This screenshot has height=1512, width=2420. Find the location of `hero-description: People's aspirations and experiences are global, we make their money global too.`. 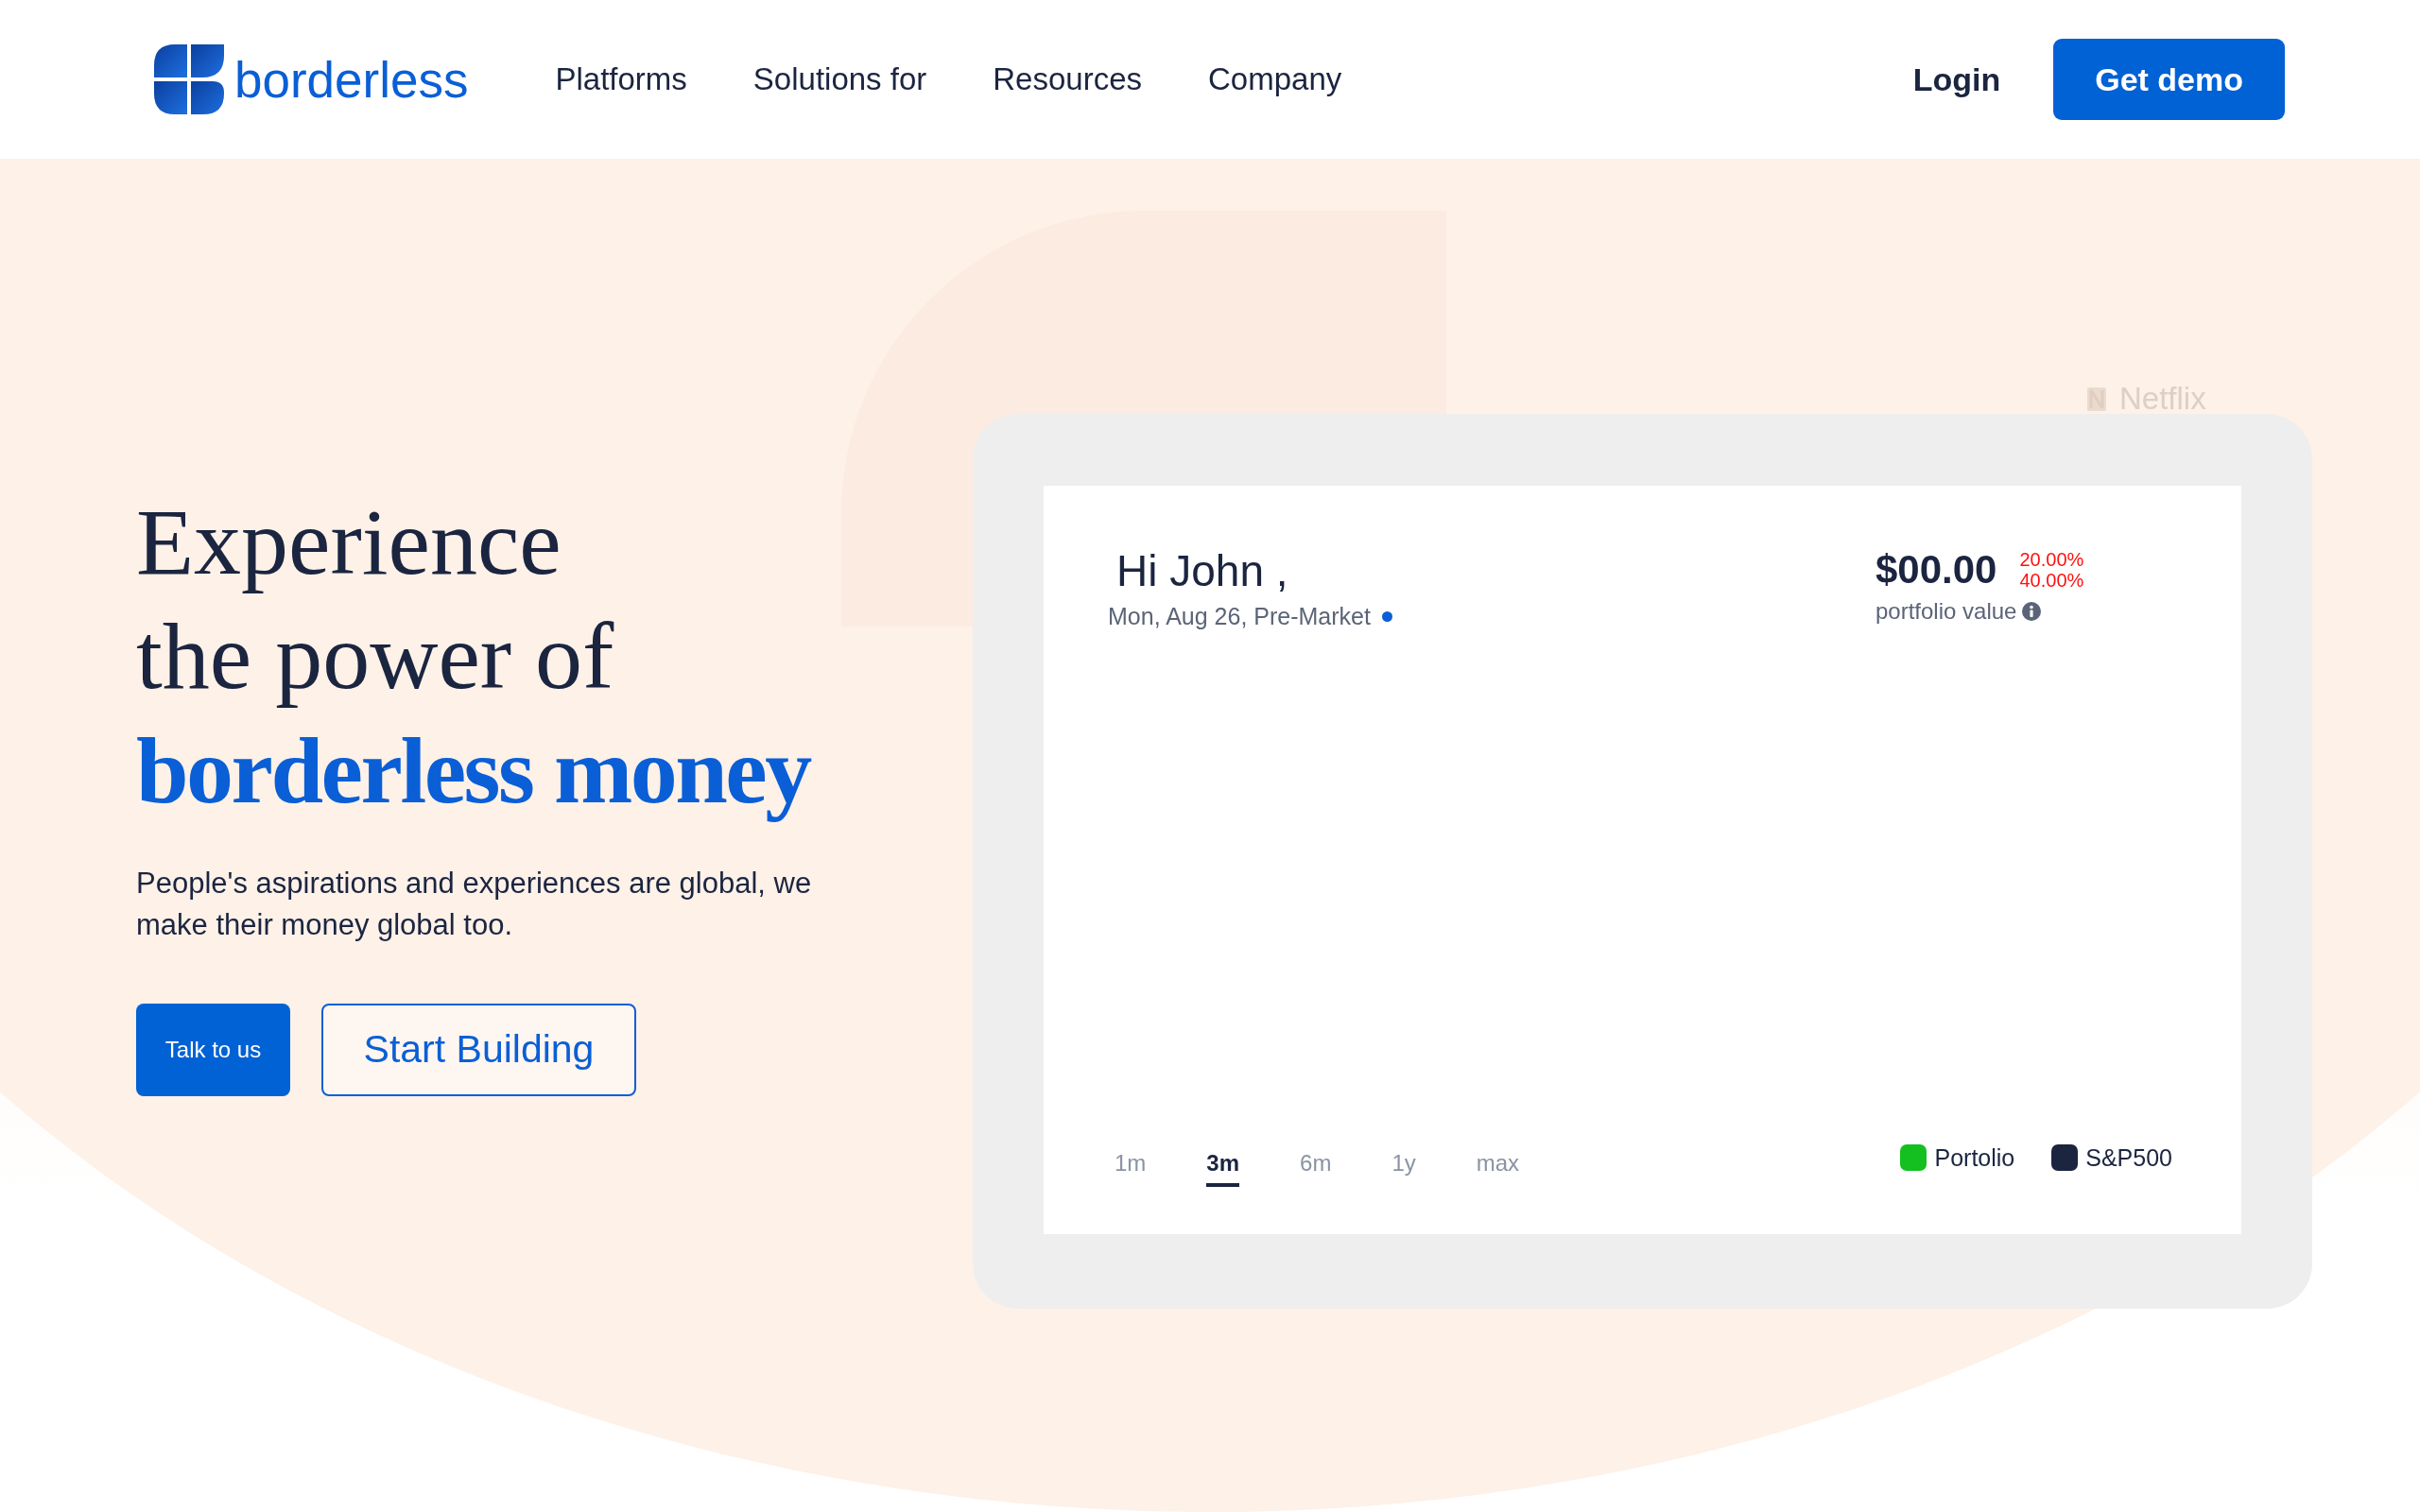

hero-description: People's aspirations and experiences are global, we make their money global too. is located at coordinates (474, 904).